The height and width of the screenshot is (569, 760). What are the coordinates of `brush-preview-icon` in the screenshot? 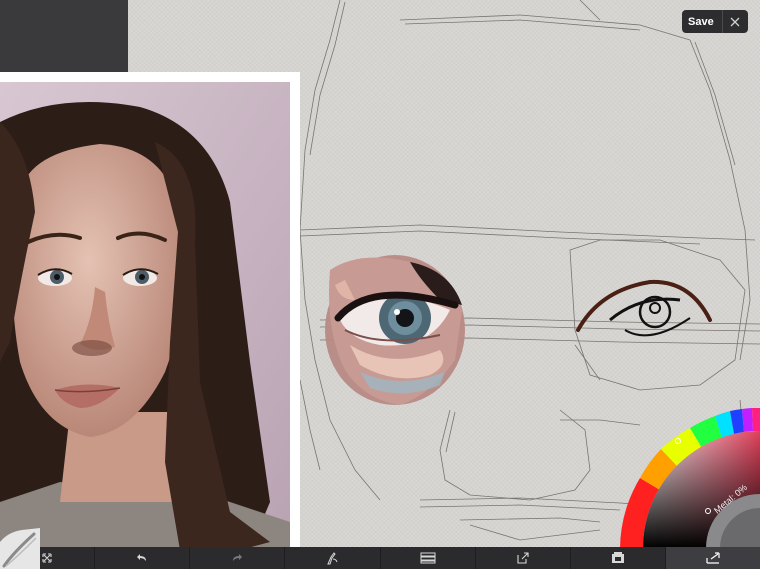 It's located at (20, 548).